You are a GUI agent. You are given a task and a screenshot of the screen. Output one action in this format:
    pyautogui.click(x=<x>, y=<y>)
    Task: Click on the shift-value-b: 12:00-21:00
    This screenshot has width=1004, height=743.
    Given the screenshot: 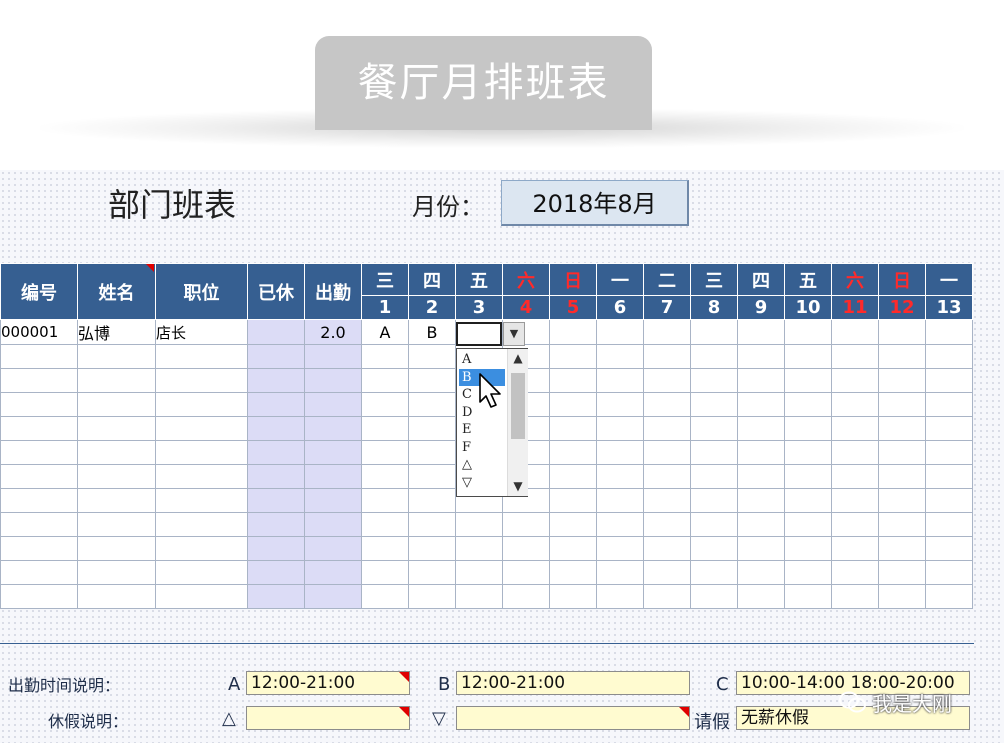 What is the action you would take?
    pyautogui.click(x=573, y=683)
    